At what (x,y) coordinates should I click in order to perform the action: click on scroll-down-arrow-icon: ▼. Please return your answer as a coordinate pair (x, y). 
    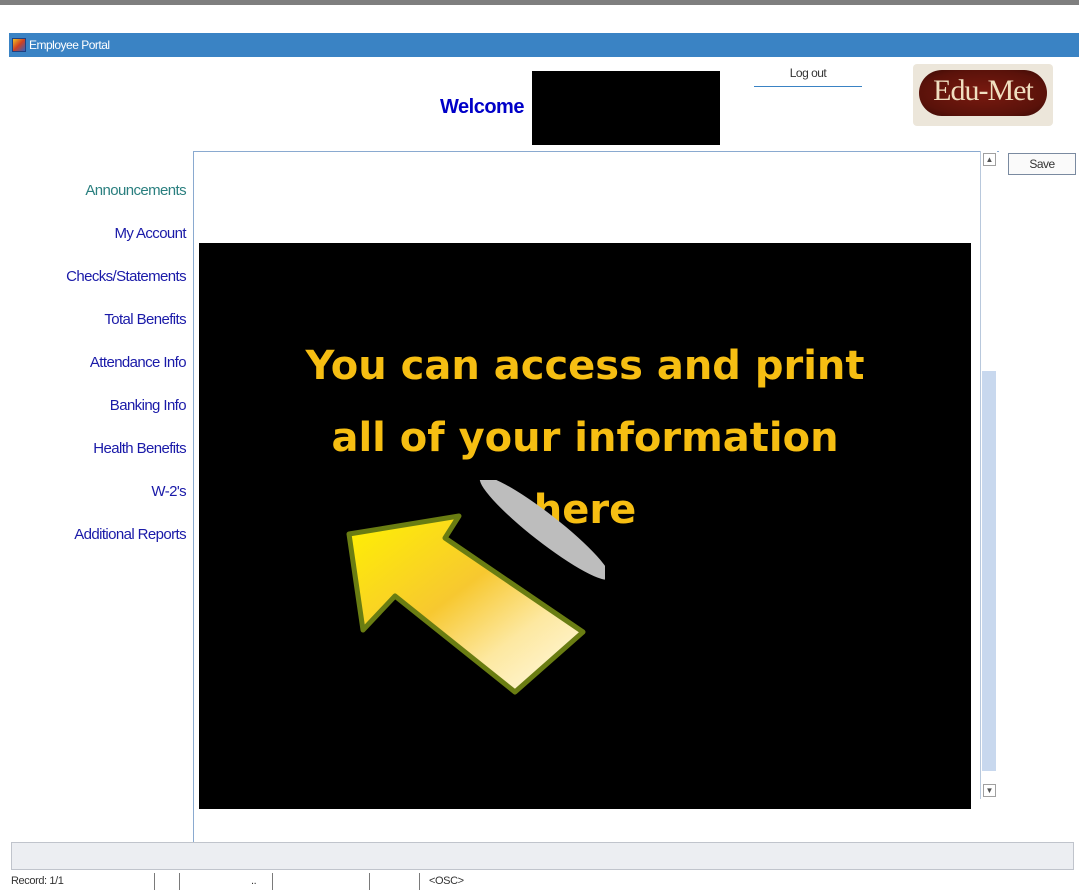
    Looking at the image, I should click on (989, 790).